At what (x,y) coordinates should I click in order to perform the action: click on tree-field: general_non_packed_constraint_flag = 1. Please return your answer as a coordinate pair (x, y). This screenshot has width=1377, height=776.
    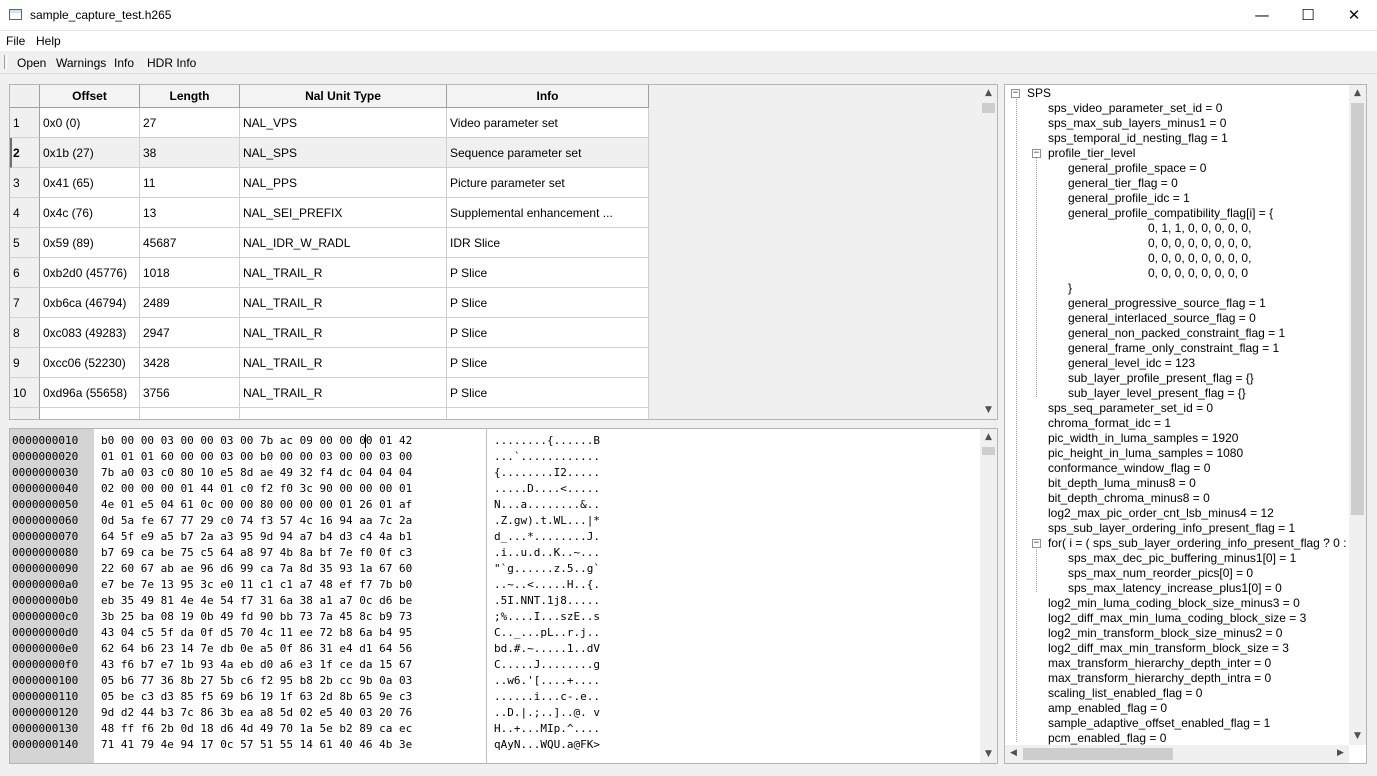
    Looking at the image, I should click on (1176, 333).